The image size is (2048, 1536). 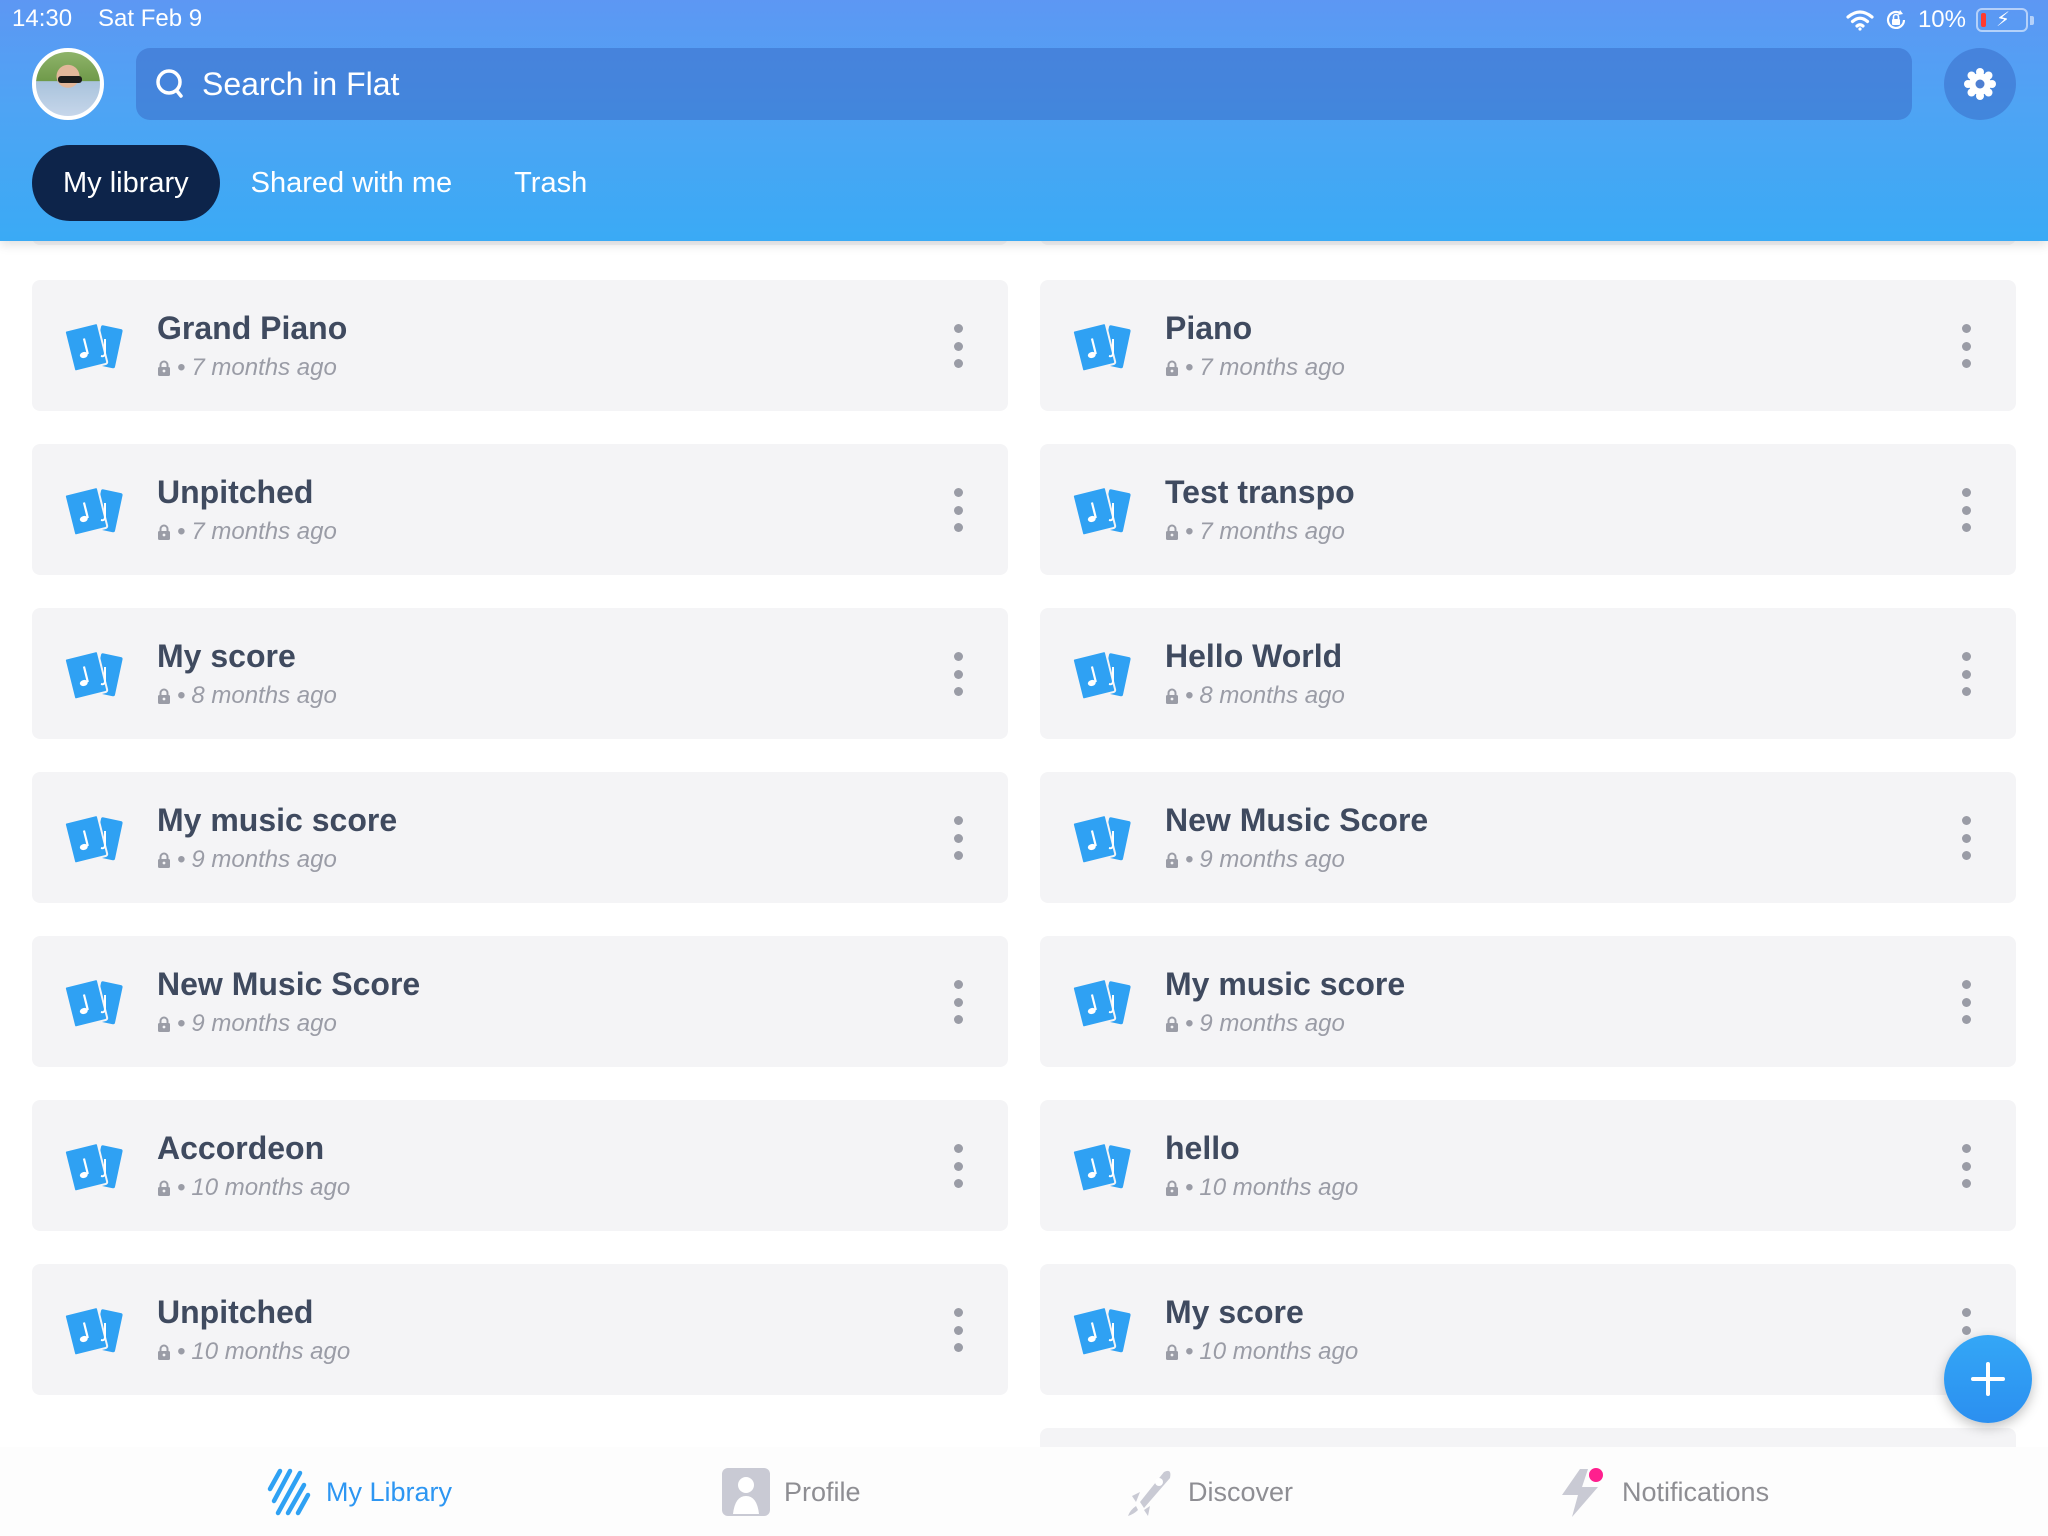 I want to click on tabbar-label: My Library, so click(x=389, y=1491).